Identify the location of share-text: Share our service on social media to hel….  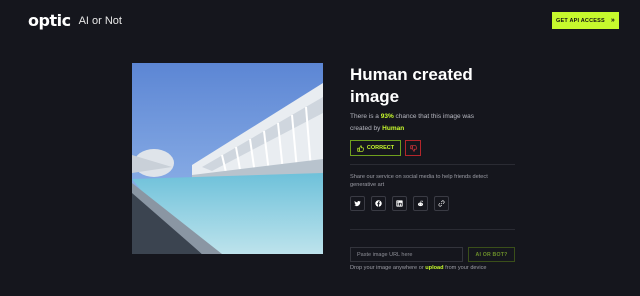
(419, 181).